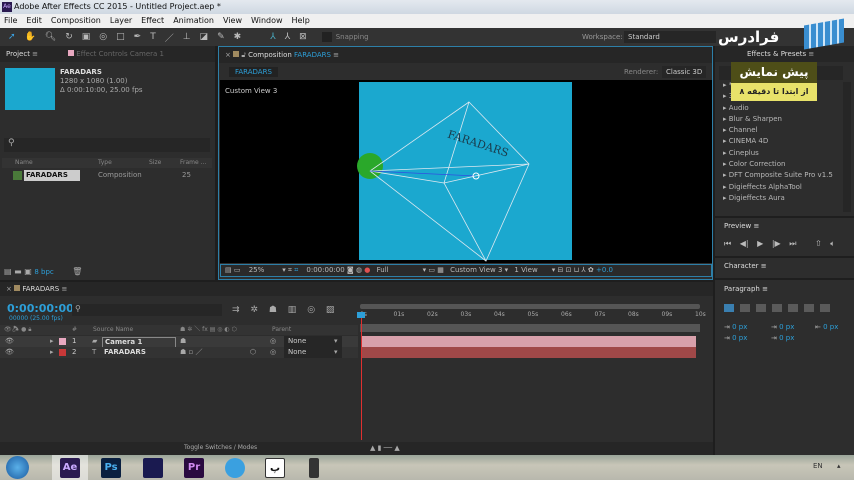 Image resolution: width=854 pixels, height=480 pixels. What do you see at coordinates (257, 270) in the screenshot?
I see `zoom-select: 25%` at bounding box center [257, 270].